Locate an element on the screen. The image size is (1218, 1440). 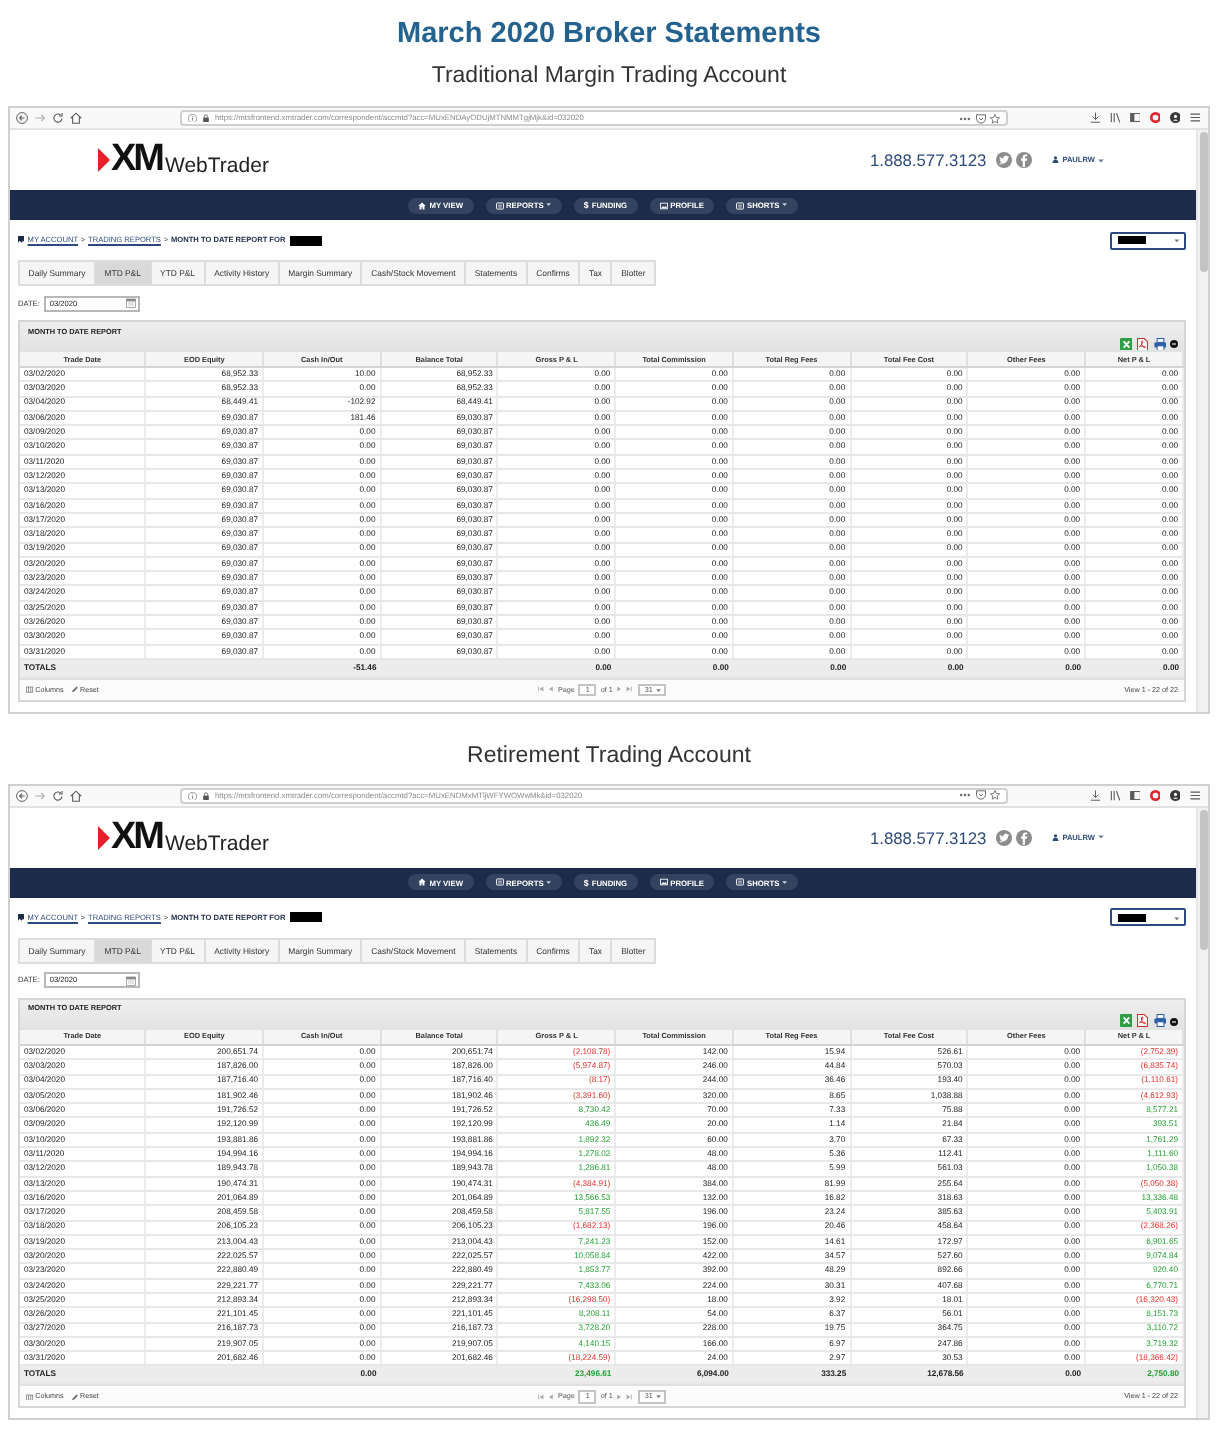
section-heading: Retirement Trading Account is located at coordinates (609, 755).